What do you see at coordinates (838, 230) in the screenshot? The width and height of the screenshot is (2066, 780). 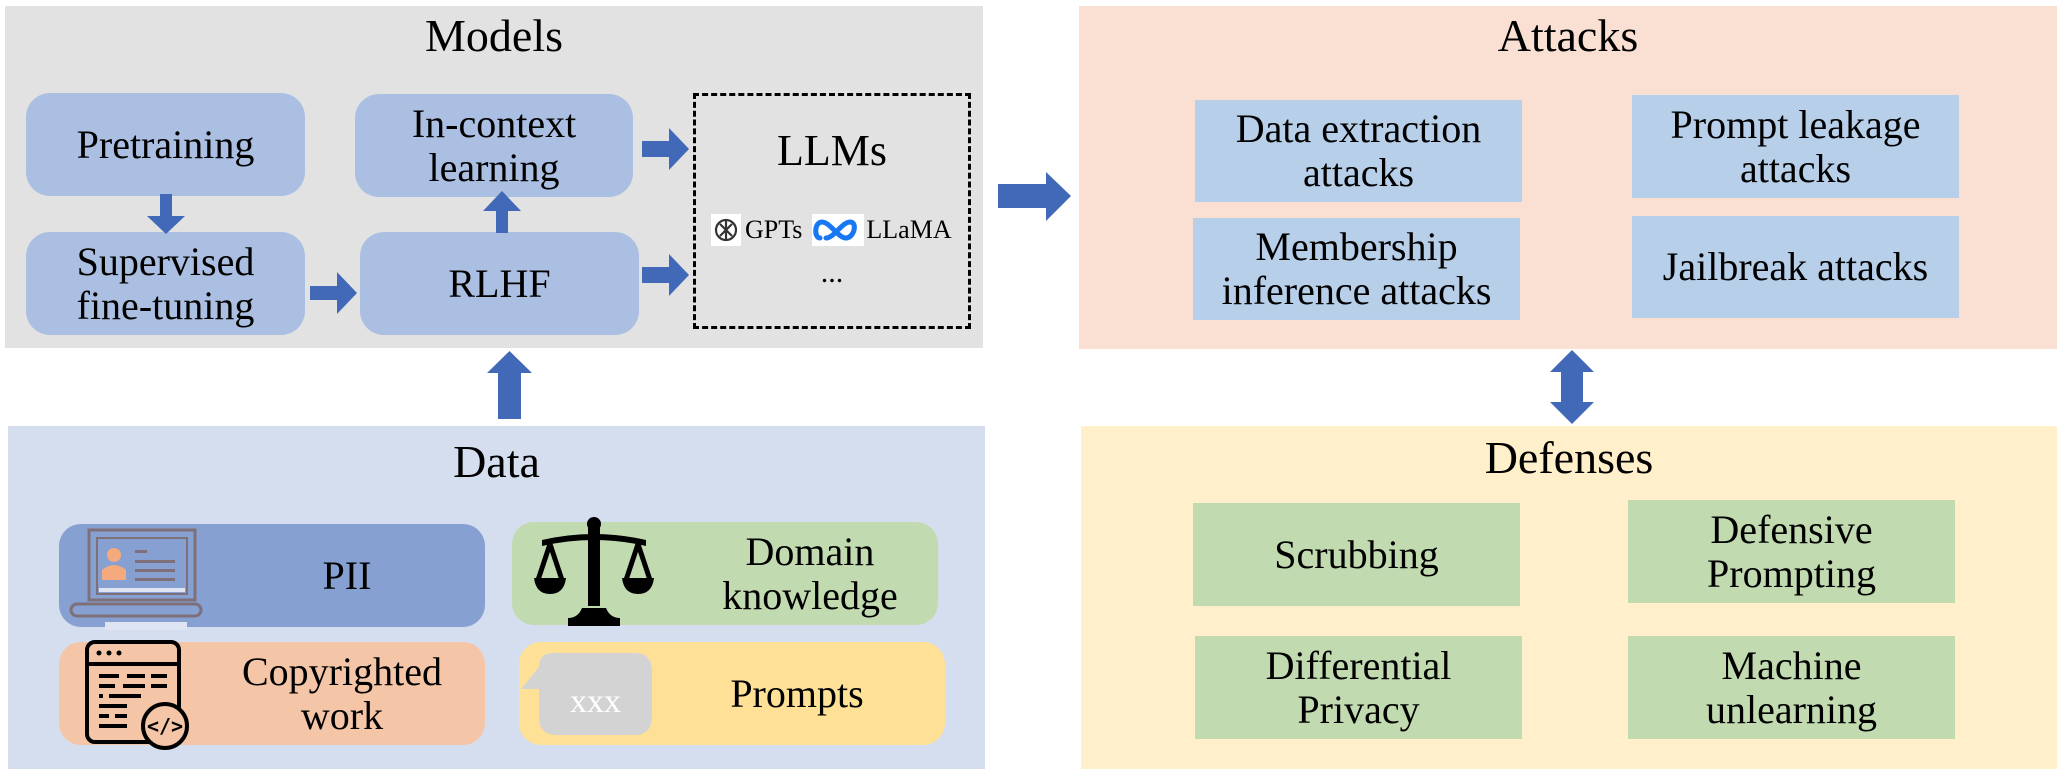 I see `meta-icon` at bounding box center [838, 230].